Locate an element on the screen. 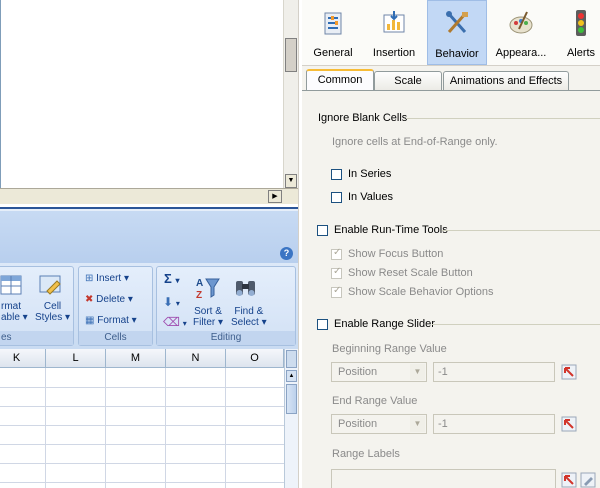 The width and height of the screenshot is (600, 488). ignore-blank-title: Ignore Blank Cells is located at coordinates (363, 118).